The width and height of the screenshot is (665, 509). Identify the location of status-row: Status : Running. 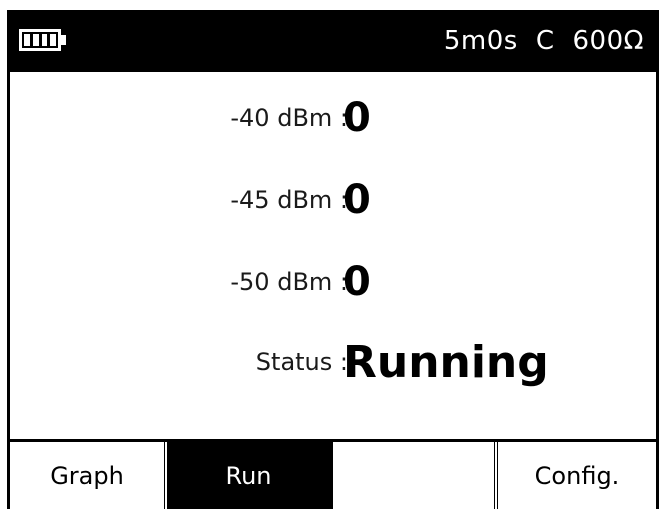
(333, 362).